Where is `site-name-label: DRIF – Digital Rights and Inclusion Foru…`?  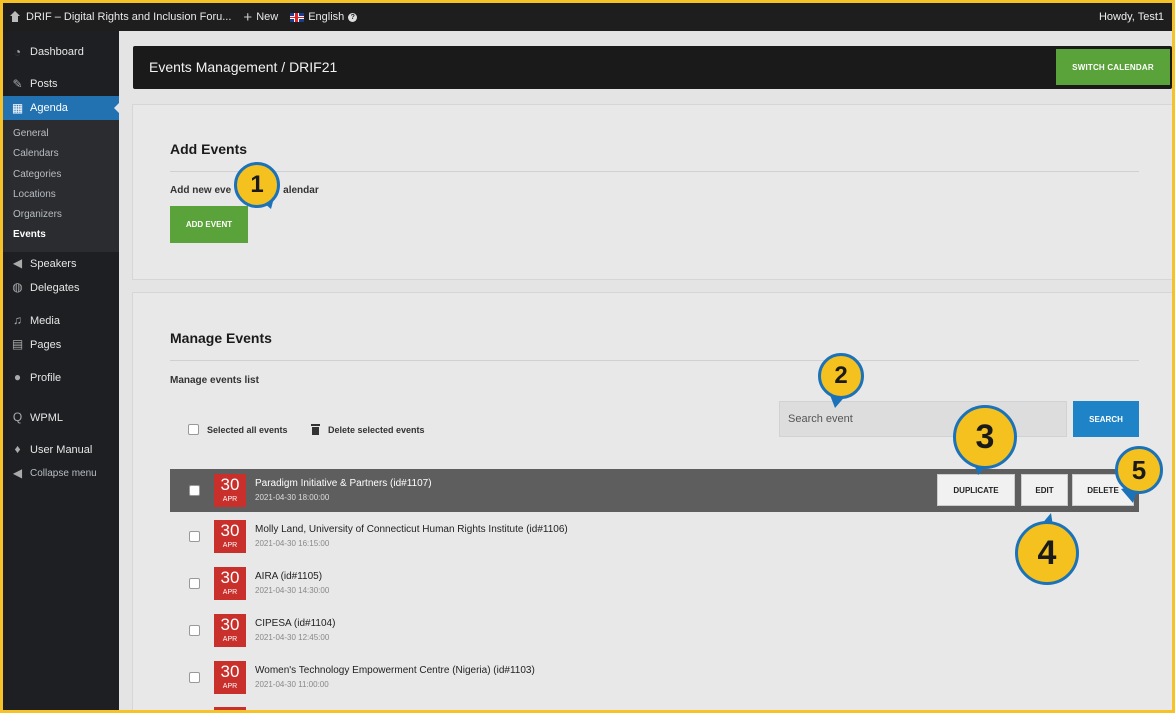
site-name-label: DRIF – Digital Rights and Inclusion Foru… is located at coordinates (129, 17).